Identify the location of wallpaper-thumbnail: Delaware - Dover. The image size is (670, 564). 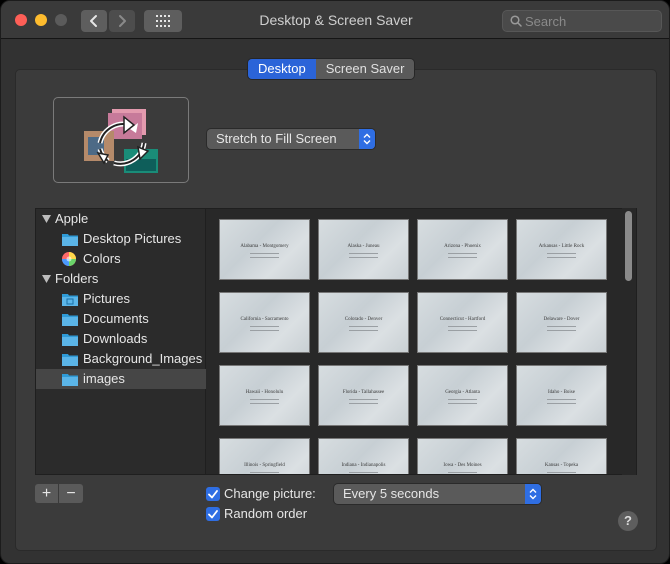
(561, 322).